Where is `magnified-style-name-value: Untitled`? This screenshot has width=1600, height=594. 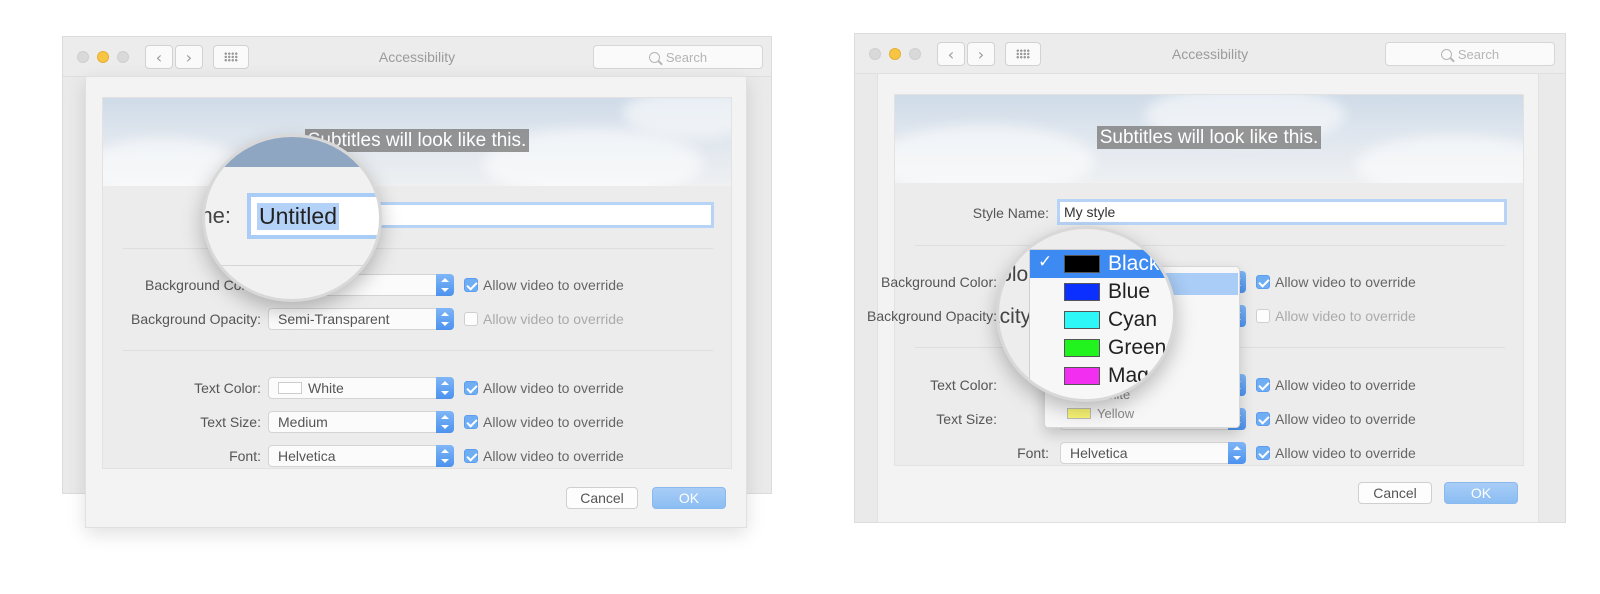
magnified-style-name-value: Untitled is located at coordinates (298, 216).